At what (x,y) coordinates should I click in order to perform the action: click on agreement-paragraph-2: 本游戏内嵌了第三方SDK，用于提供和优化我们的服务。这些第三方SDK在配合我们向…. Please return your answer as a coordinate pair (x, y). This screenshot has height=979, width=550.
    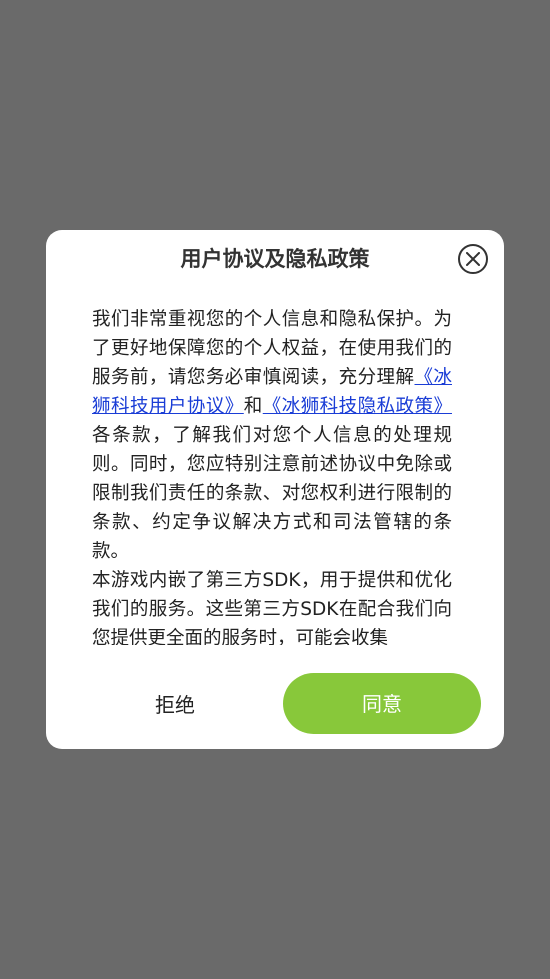
    Looking at the image, I should click on (272, 607).